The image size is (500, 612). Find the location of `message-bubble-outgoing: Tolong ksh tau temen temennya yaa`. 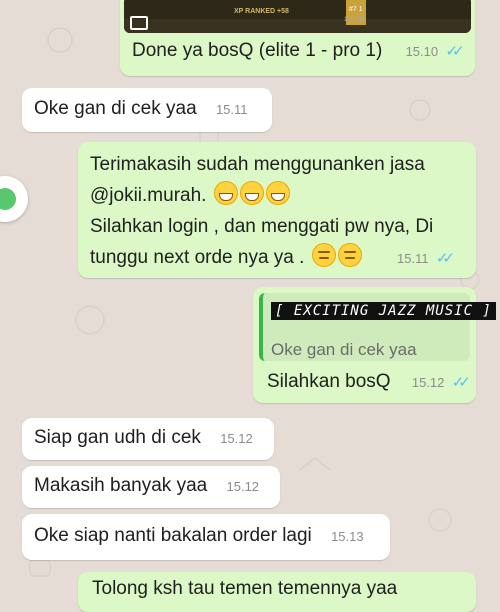

message-bubble-outgoing: Tolong ksh tau temen temennya yaa is located at coordinates (277, 592).